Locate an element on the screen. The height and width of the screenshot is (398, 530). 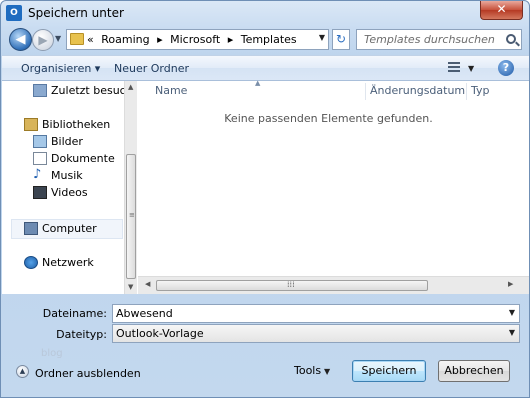
breadcrumb: « Roaming ▸ Microsoft ▸ Templates is located at coordinates (194, 39).